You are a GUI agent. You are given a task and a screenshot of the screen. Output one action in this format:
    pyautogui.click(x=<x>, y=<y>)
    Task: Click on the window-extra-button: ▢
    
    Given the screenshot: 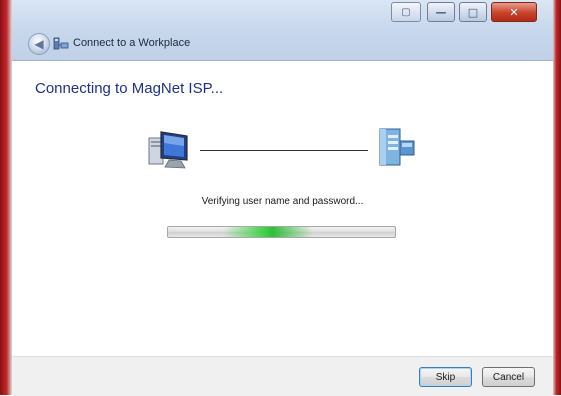 What is the action you would take?
    pyautogui.click(x=406, y=12)
    